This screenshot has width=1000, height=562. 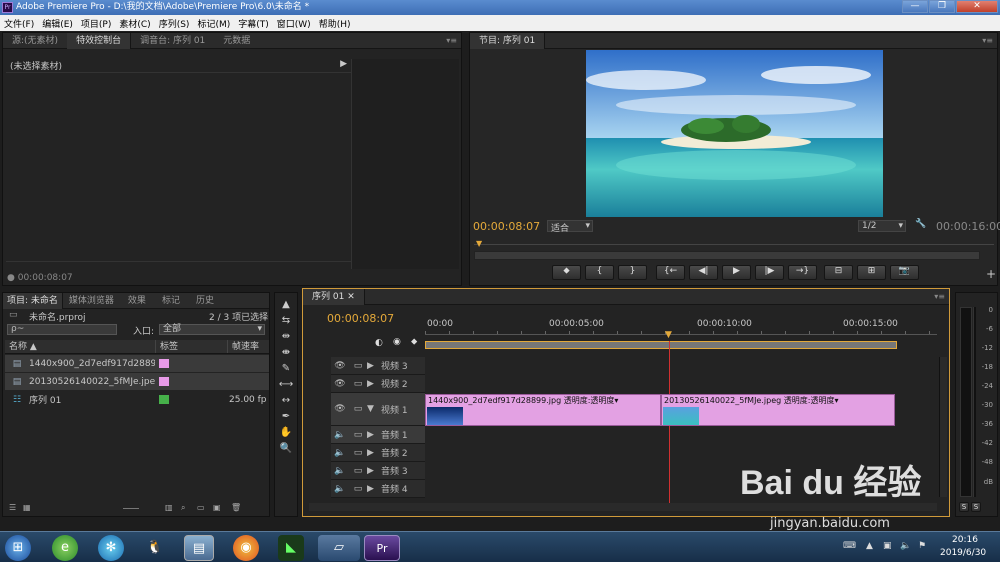 What do you see at coordinates (378, 409) in the screenshot?
I see `track-video-1: 👁 ▭ ▼ 视频 1` at bounding box center [378, 409].